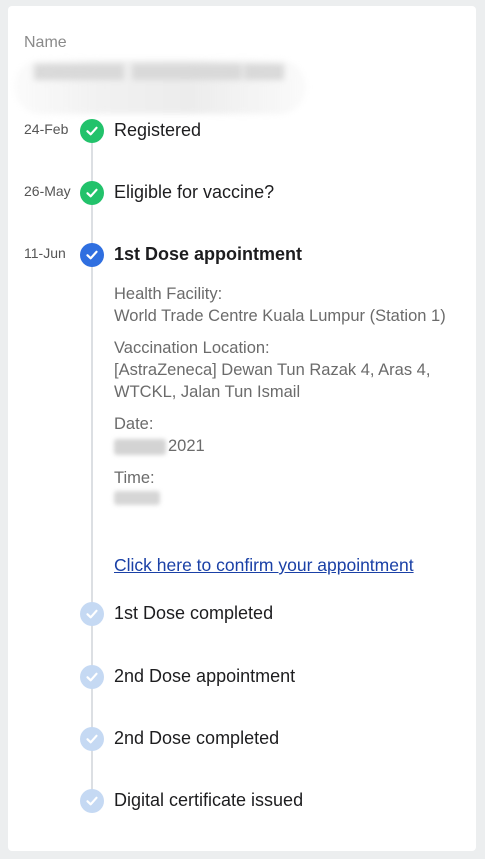 The image size is (485, 859). Describe the element at coordinates (208, 254) in the screenshot. I see `step-label: 1st Dose appointment` at that location.